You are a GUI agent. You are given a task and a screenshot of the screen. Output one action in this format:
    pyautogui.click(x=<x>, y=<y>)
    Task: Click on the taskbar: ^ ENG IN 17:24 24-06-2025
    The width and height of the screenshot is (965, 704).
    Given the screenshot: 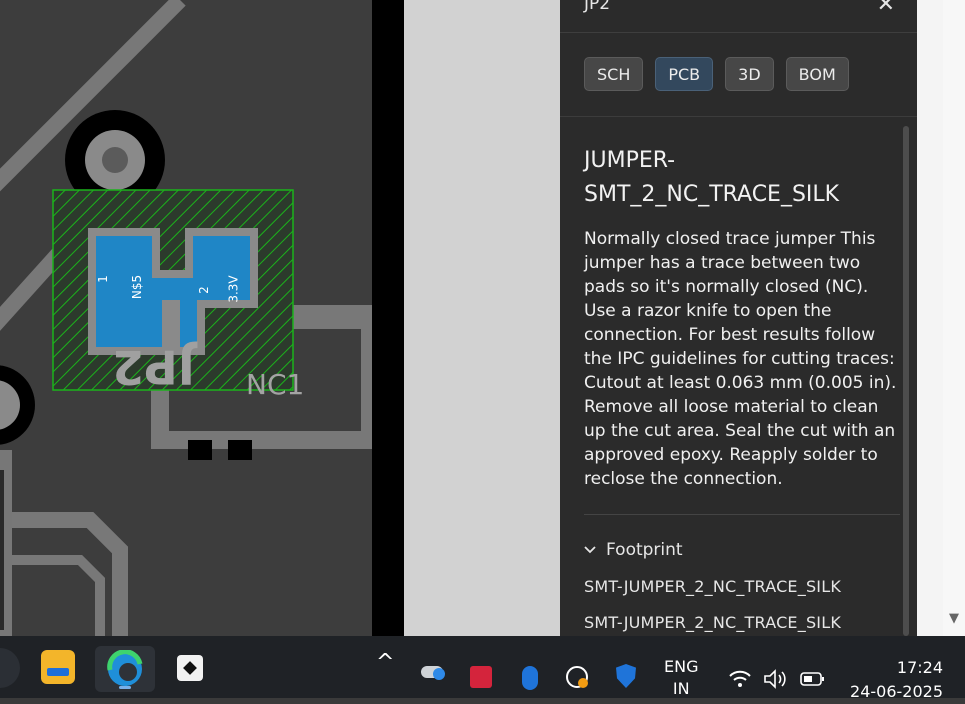 What is the action you would take?
    pyautogui.click(x=482, y=668)
    